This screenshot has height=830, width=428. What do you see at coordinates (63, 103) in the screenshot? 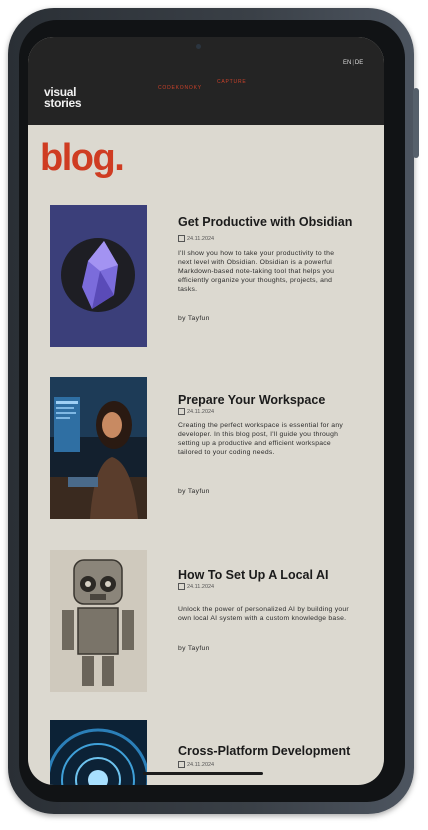
I see `logo-line-2: stories` at bounding box center [63, 103].